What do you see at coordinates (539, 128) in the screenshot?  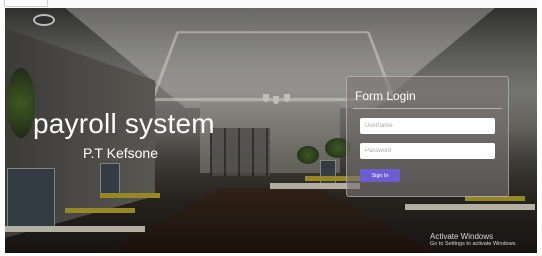 I see `right-edge` at bounding box center [539, 128].